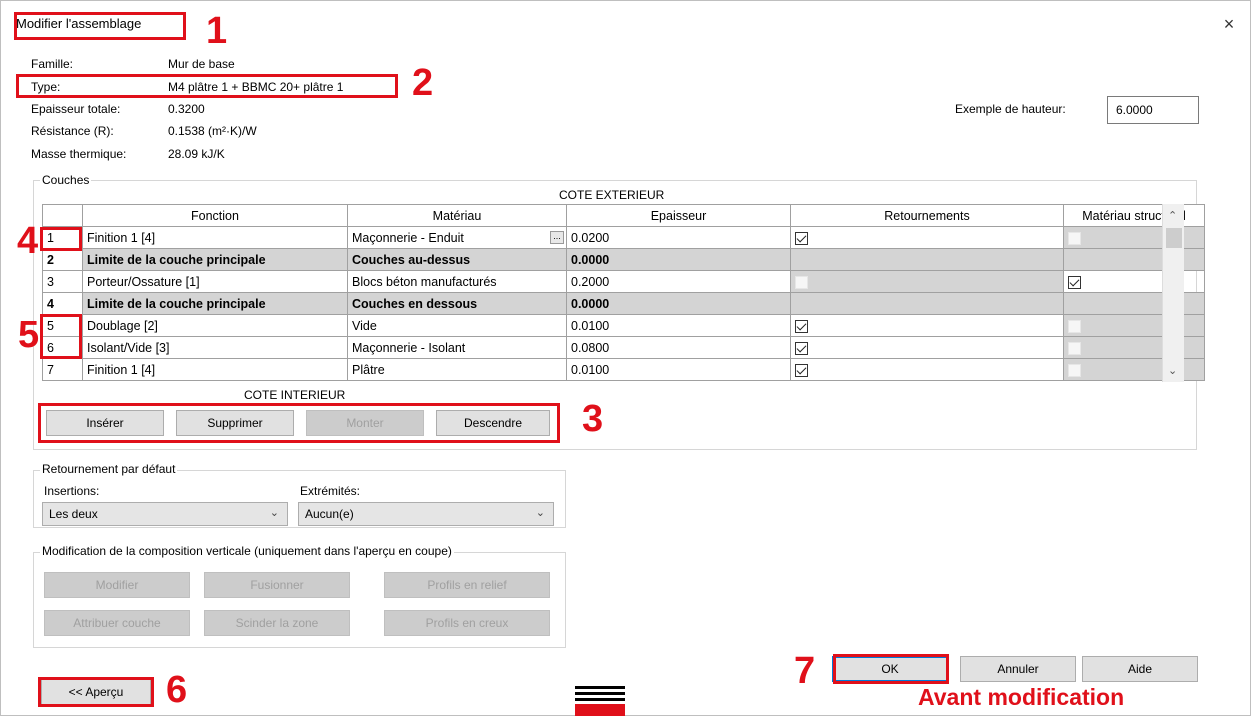 The width and height of the screenshot is (1251, 716). What do you see at coordinates (215, 325) in the screenshot?
I see `row-fonction: Doublage [2]` at bounding box center [215, 325].